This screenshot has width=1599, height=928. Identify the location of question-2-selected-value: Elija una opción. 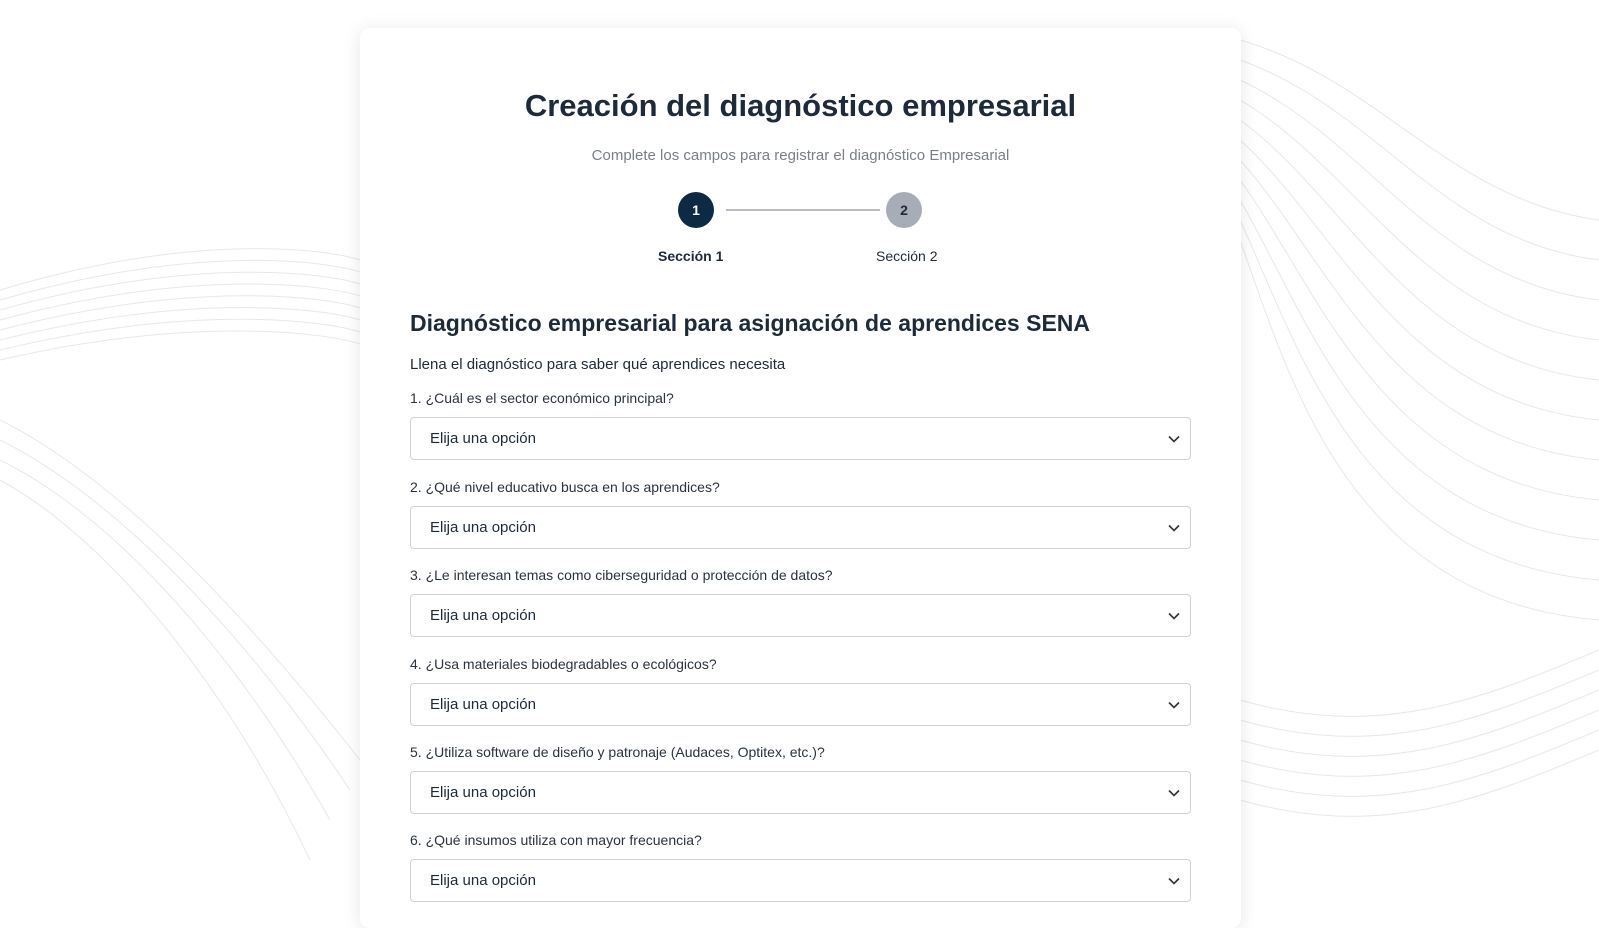
(483, 527).